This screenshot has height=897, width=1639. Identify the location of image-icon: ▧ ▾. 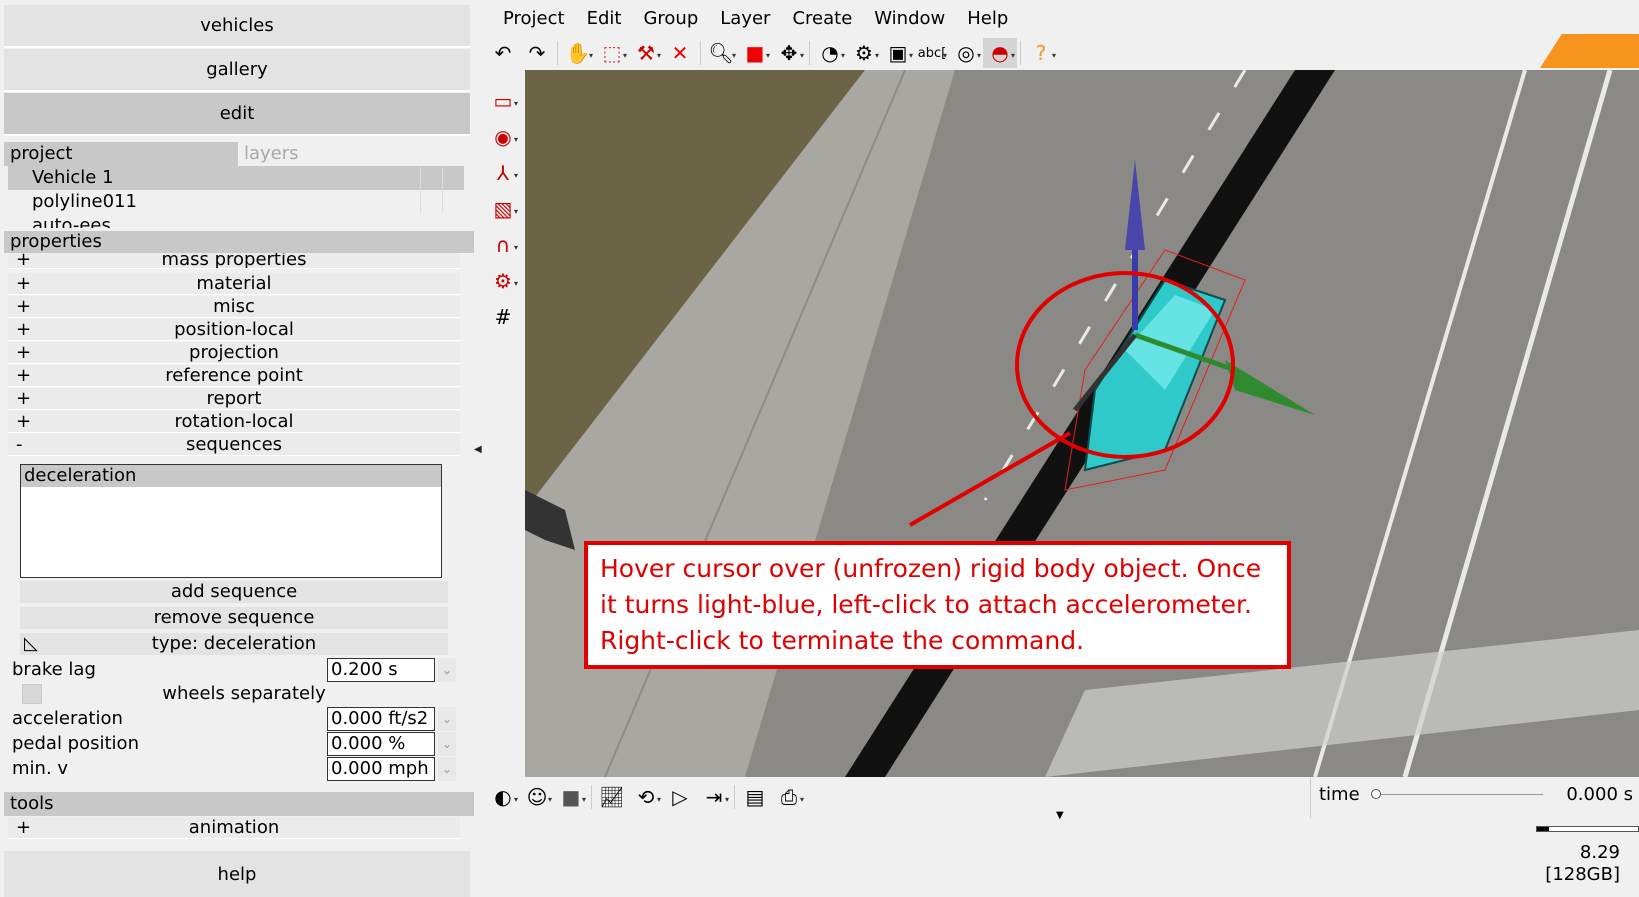
(503, 209).